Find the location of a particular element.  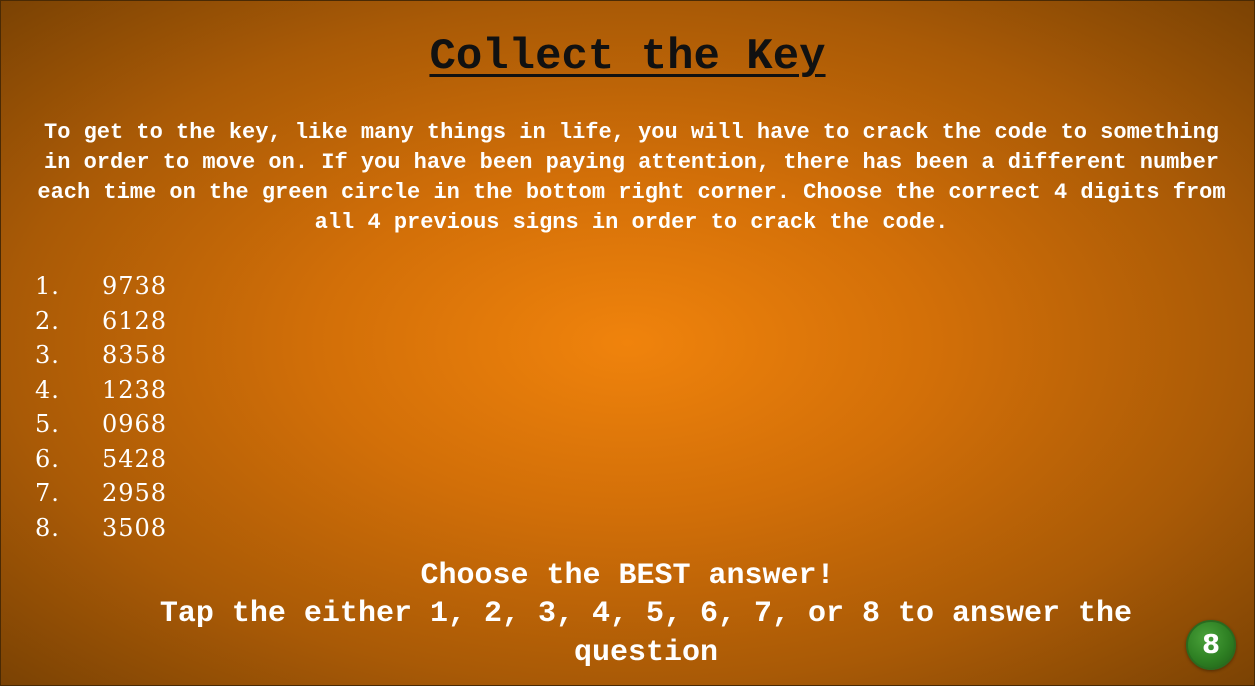

option-number: 1. is located at coordinates (47, 286).